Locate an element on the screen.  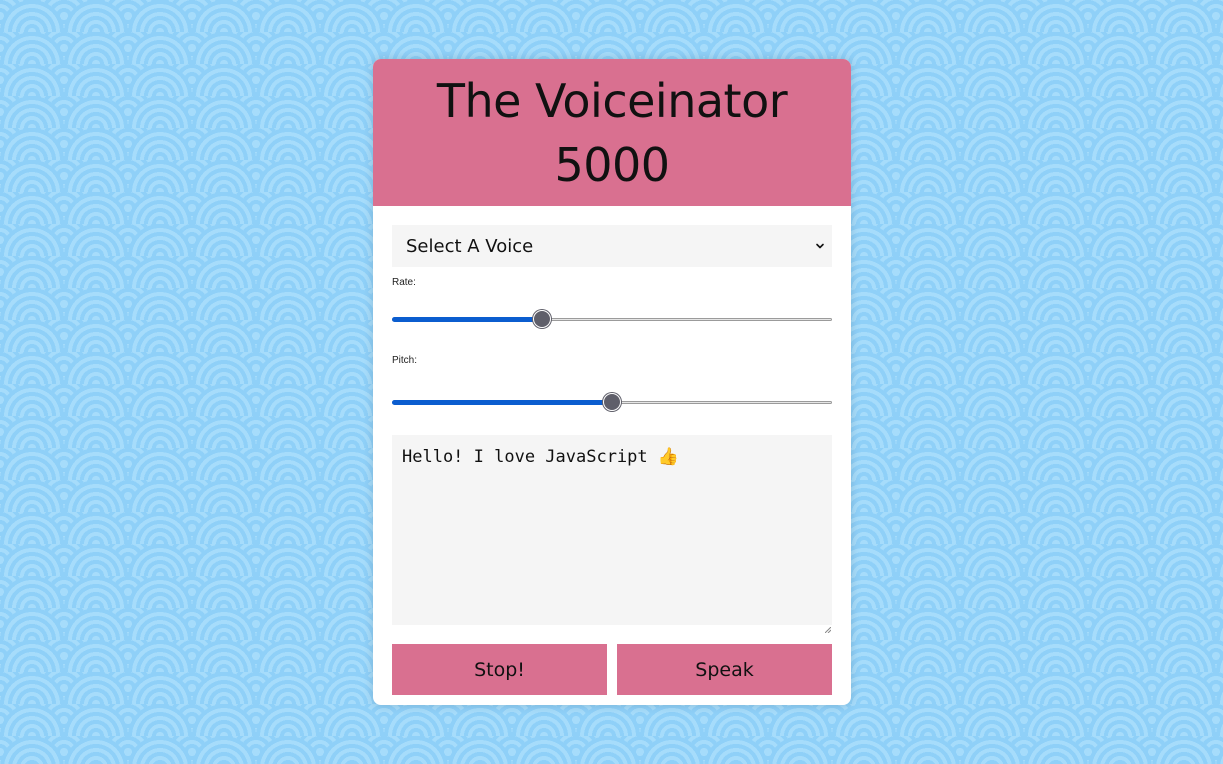
message-textarea: Hello! I love JavaScript 👍 is located at coordinates (612, 534).